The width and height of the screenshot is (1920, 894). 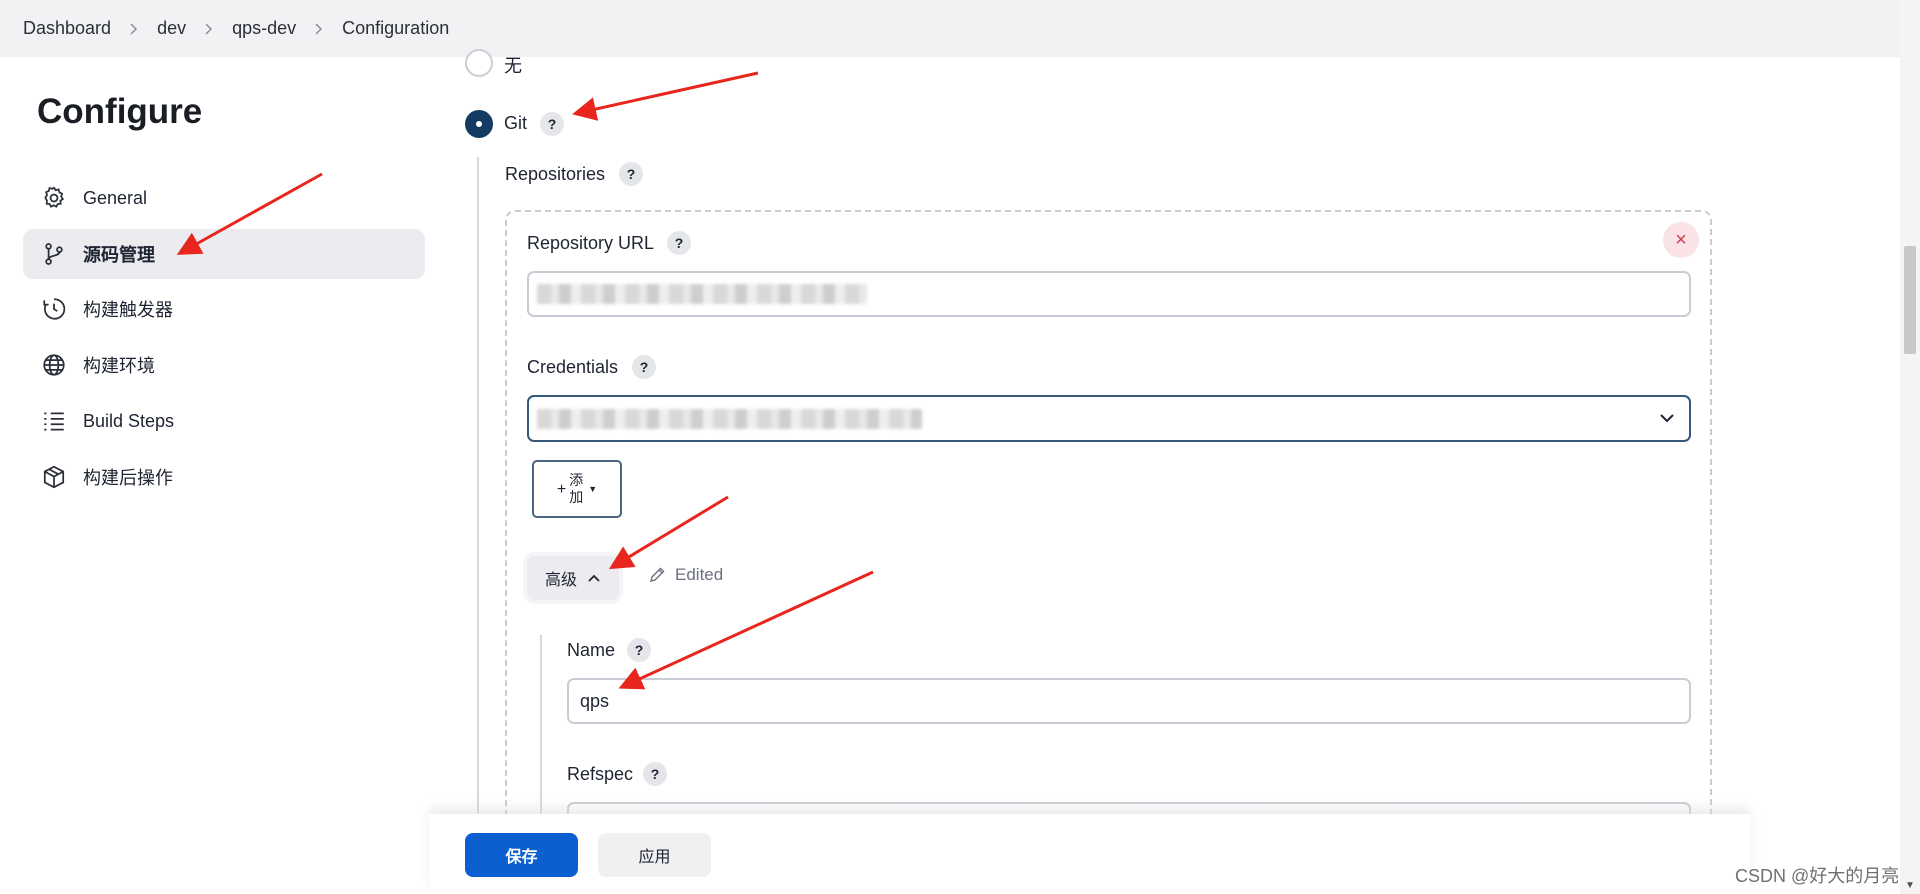 I want to click on advanced-section-divider, so click(x=541, y=730).